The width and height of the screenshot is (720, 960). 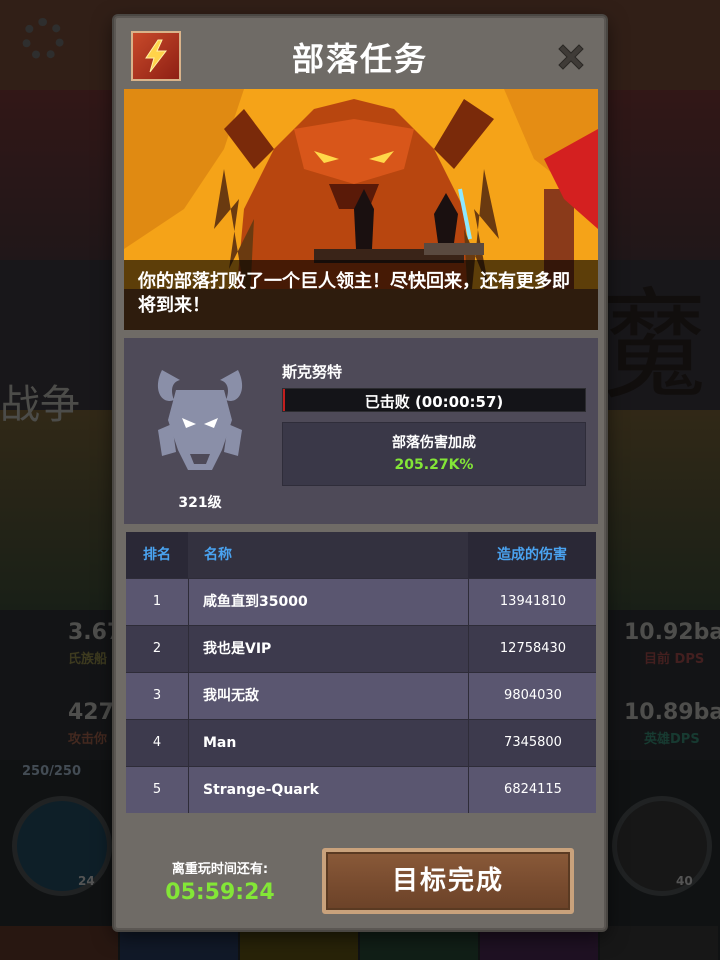 I want to click on table-row: 5 Strange-Quark 6824115, so click(x=361, y=789).